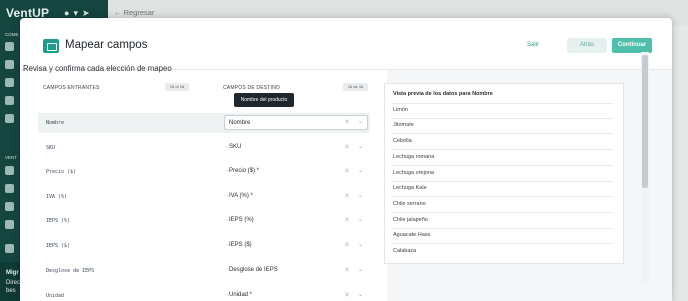 This screenshot has width=688, height=301. I want to click on scrollbar-thumb, so click(645, 121).